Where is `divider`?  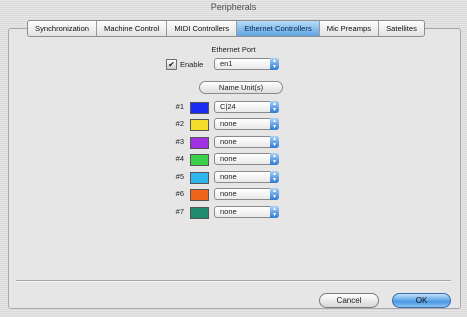 divider is located at coordinates (233, 281).